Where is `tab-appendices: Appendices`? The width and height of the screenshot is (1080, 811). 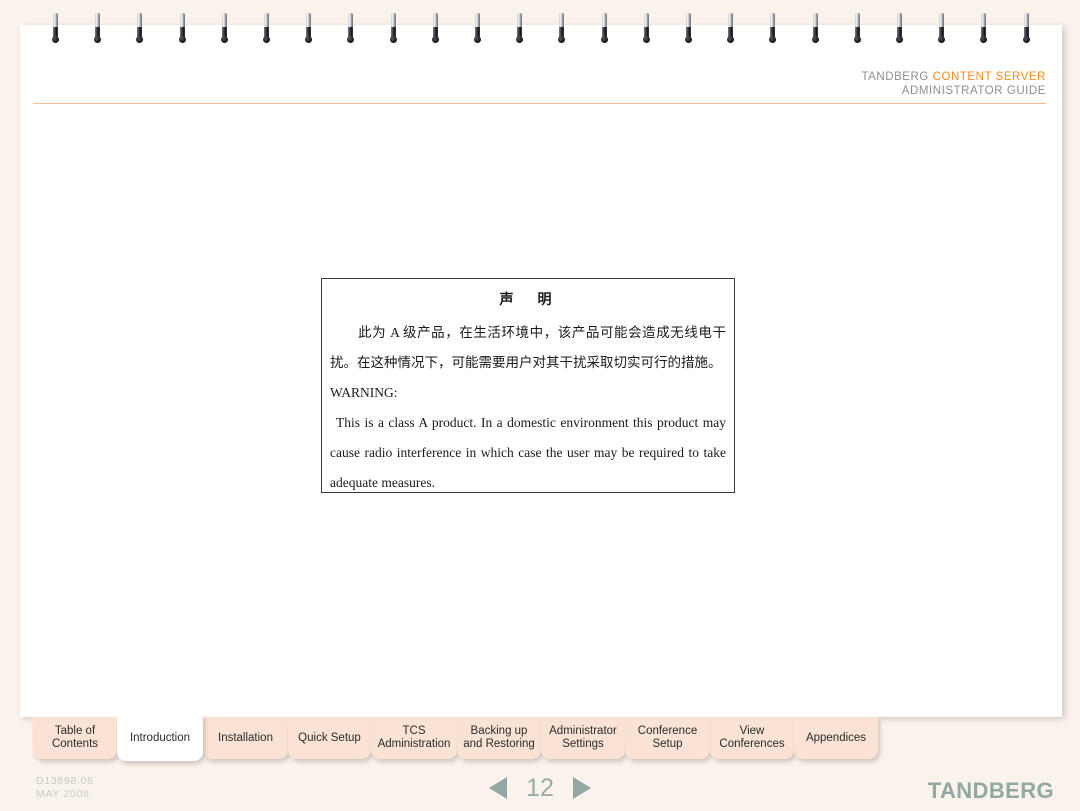 tab-appendices: Appendices is located at coordinates (836, 738).